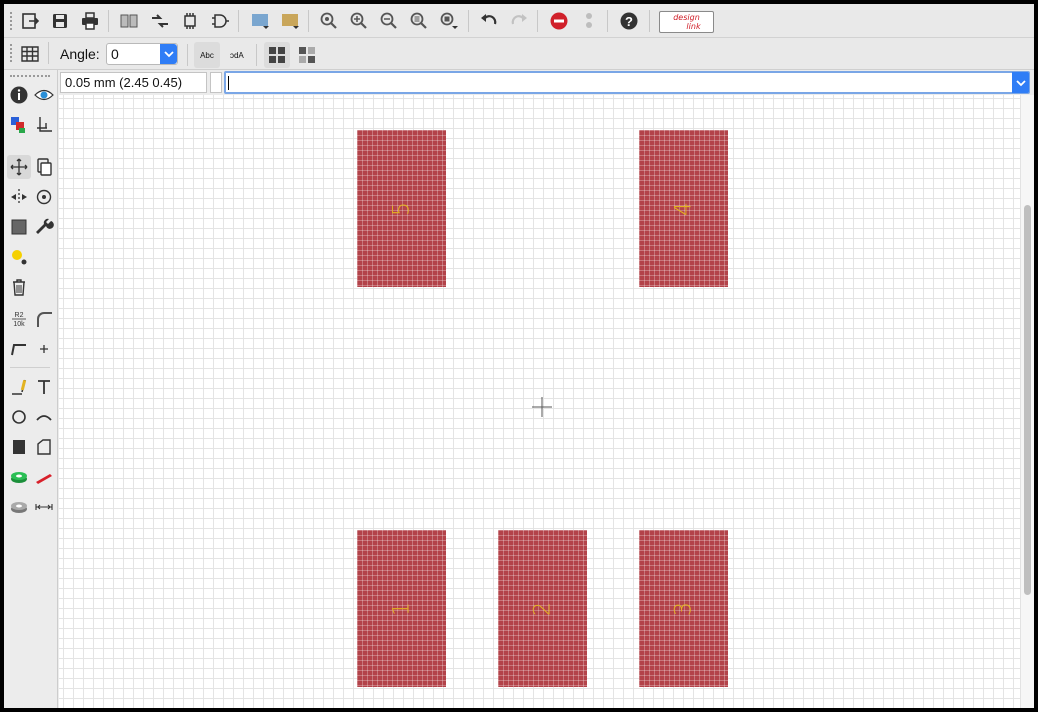  I want to click on help-icon: ?, so click(629, 21).